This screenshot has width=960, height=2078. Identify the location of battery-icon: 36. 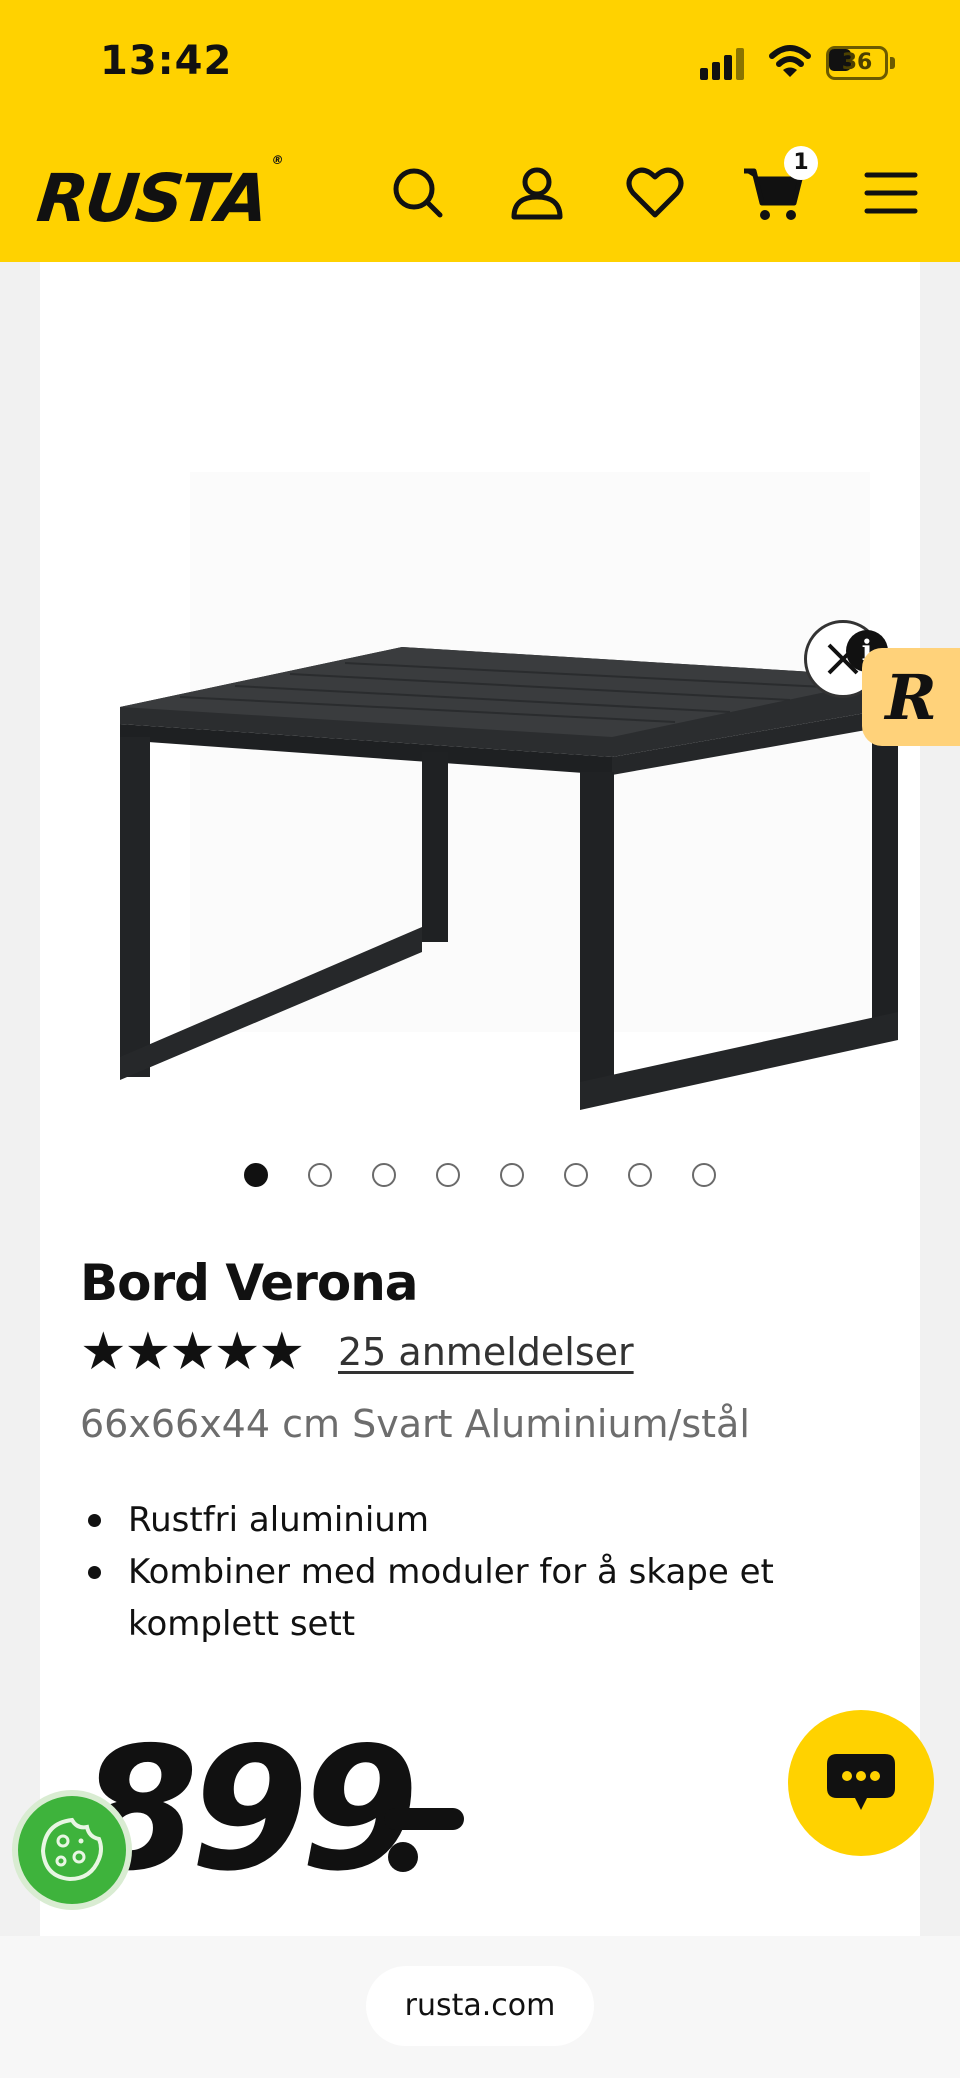
(861, 63).